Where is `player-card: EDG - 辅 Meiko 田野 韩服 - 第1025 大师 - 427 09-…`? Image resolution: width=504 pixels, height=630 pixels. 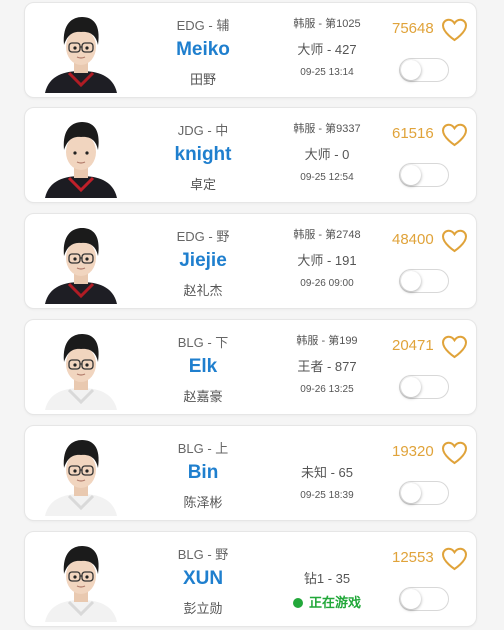
player-card: EDG - 辅 Meiko 田野 韩服 - 第1025 大师 - 427 09-… is located at coordinates (250, 50).